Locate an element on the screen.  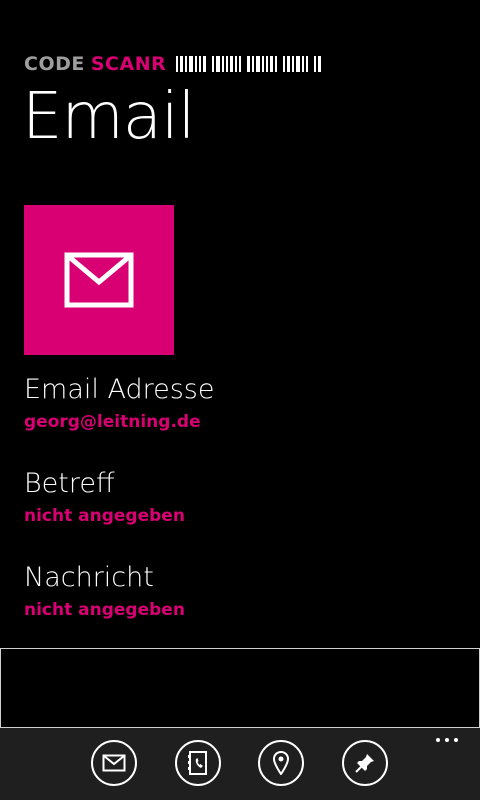
map-pin-icon is located at coordinates (281, 763).